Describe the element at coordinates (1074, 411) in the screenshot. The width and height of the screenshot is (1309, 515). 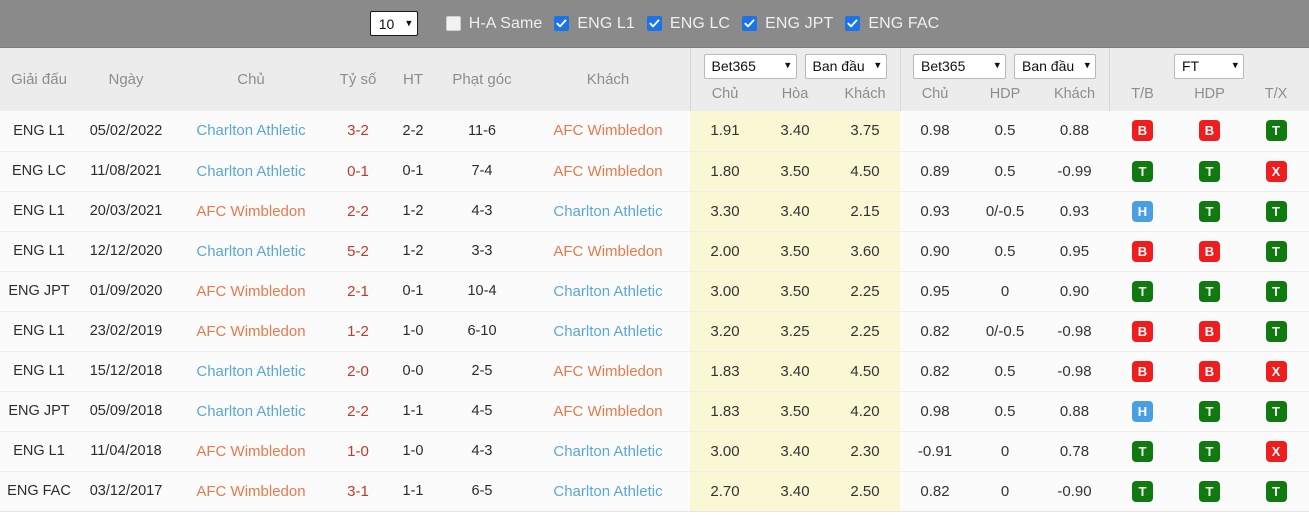
I see `cell-ah-away: 0.88` at that location.